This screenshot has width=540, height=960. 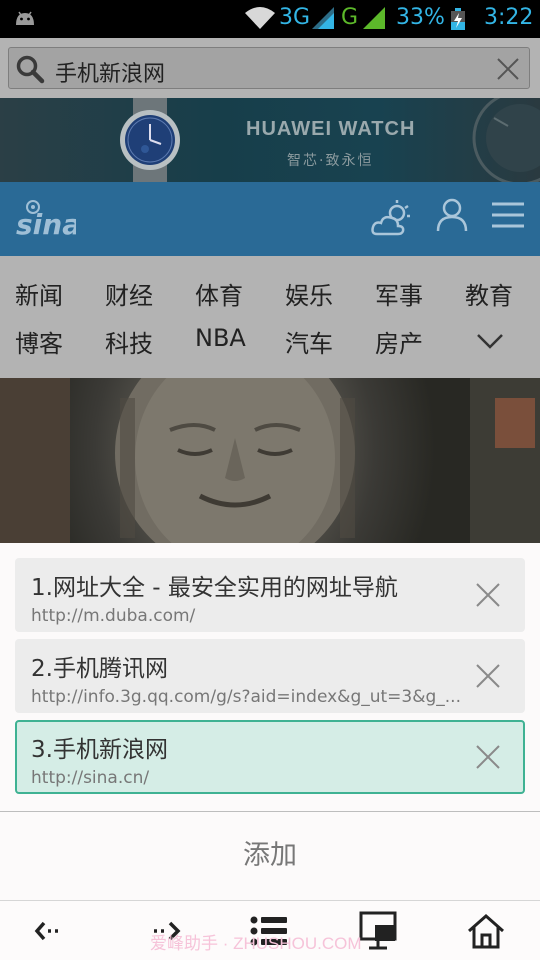 I want to click on ad-slogan: 智芯·致永恒, so click(x=330, y=161).